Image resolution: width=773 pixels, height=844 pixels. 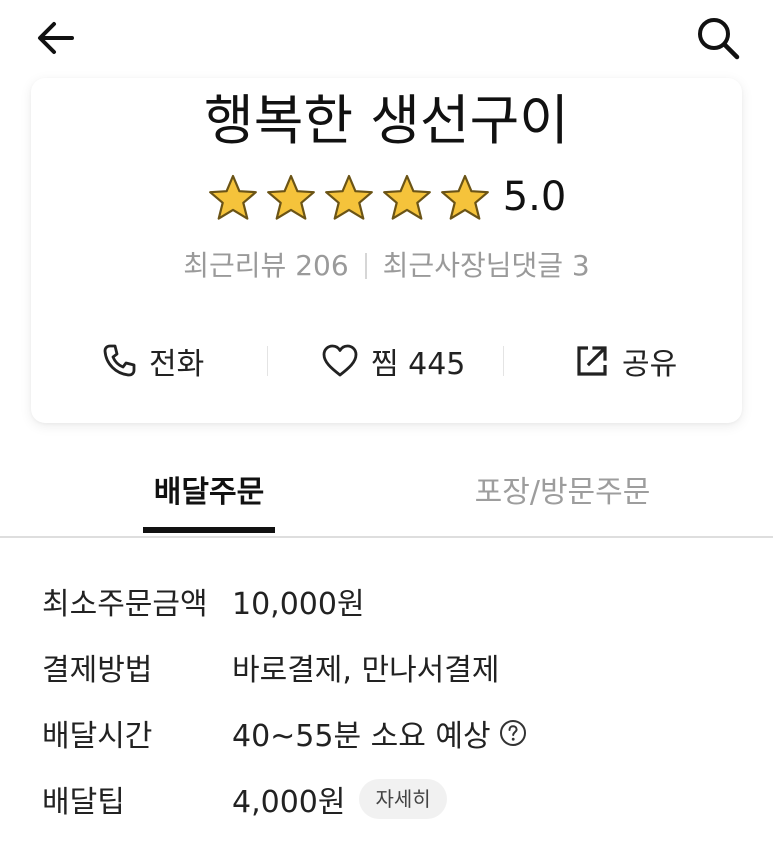 I want to click on active-tab-indicator, so click(x=209, y=530).